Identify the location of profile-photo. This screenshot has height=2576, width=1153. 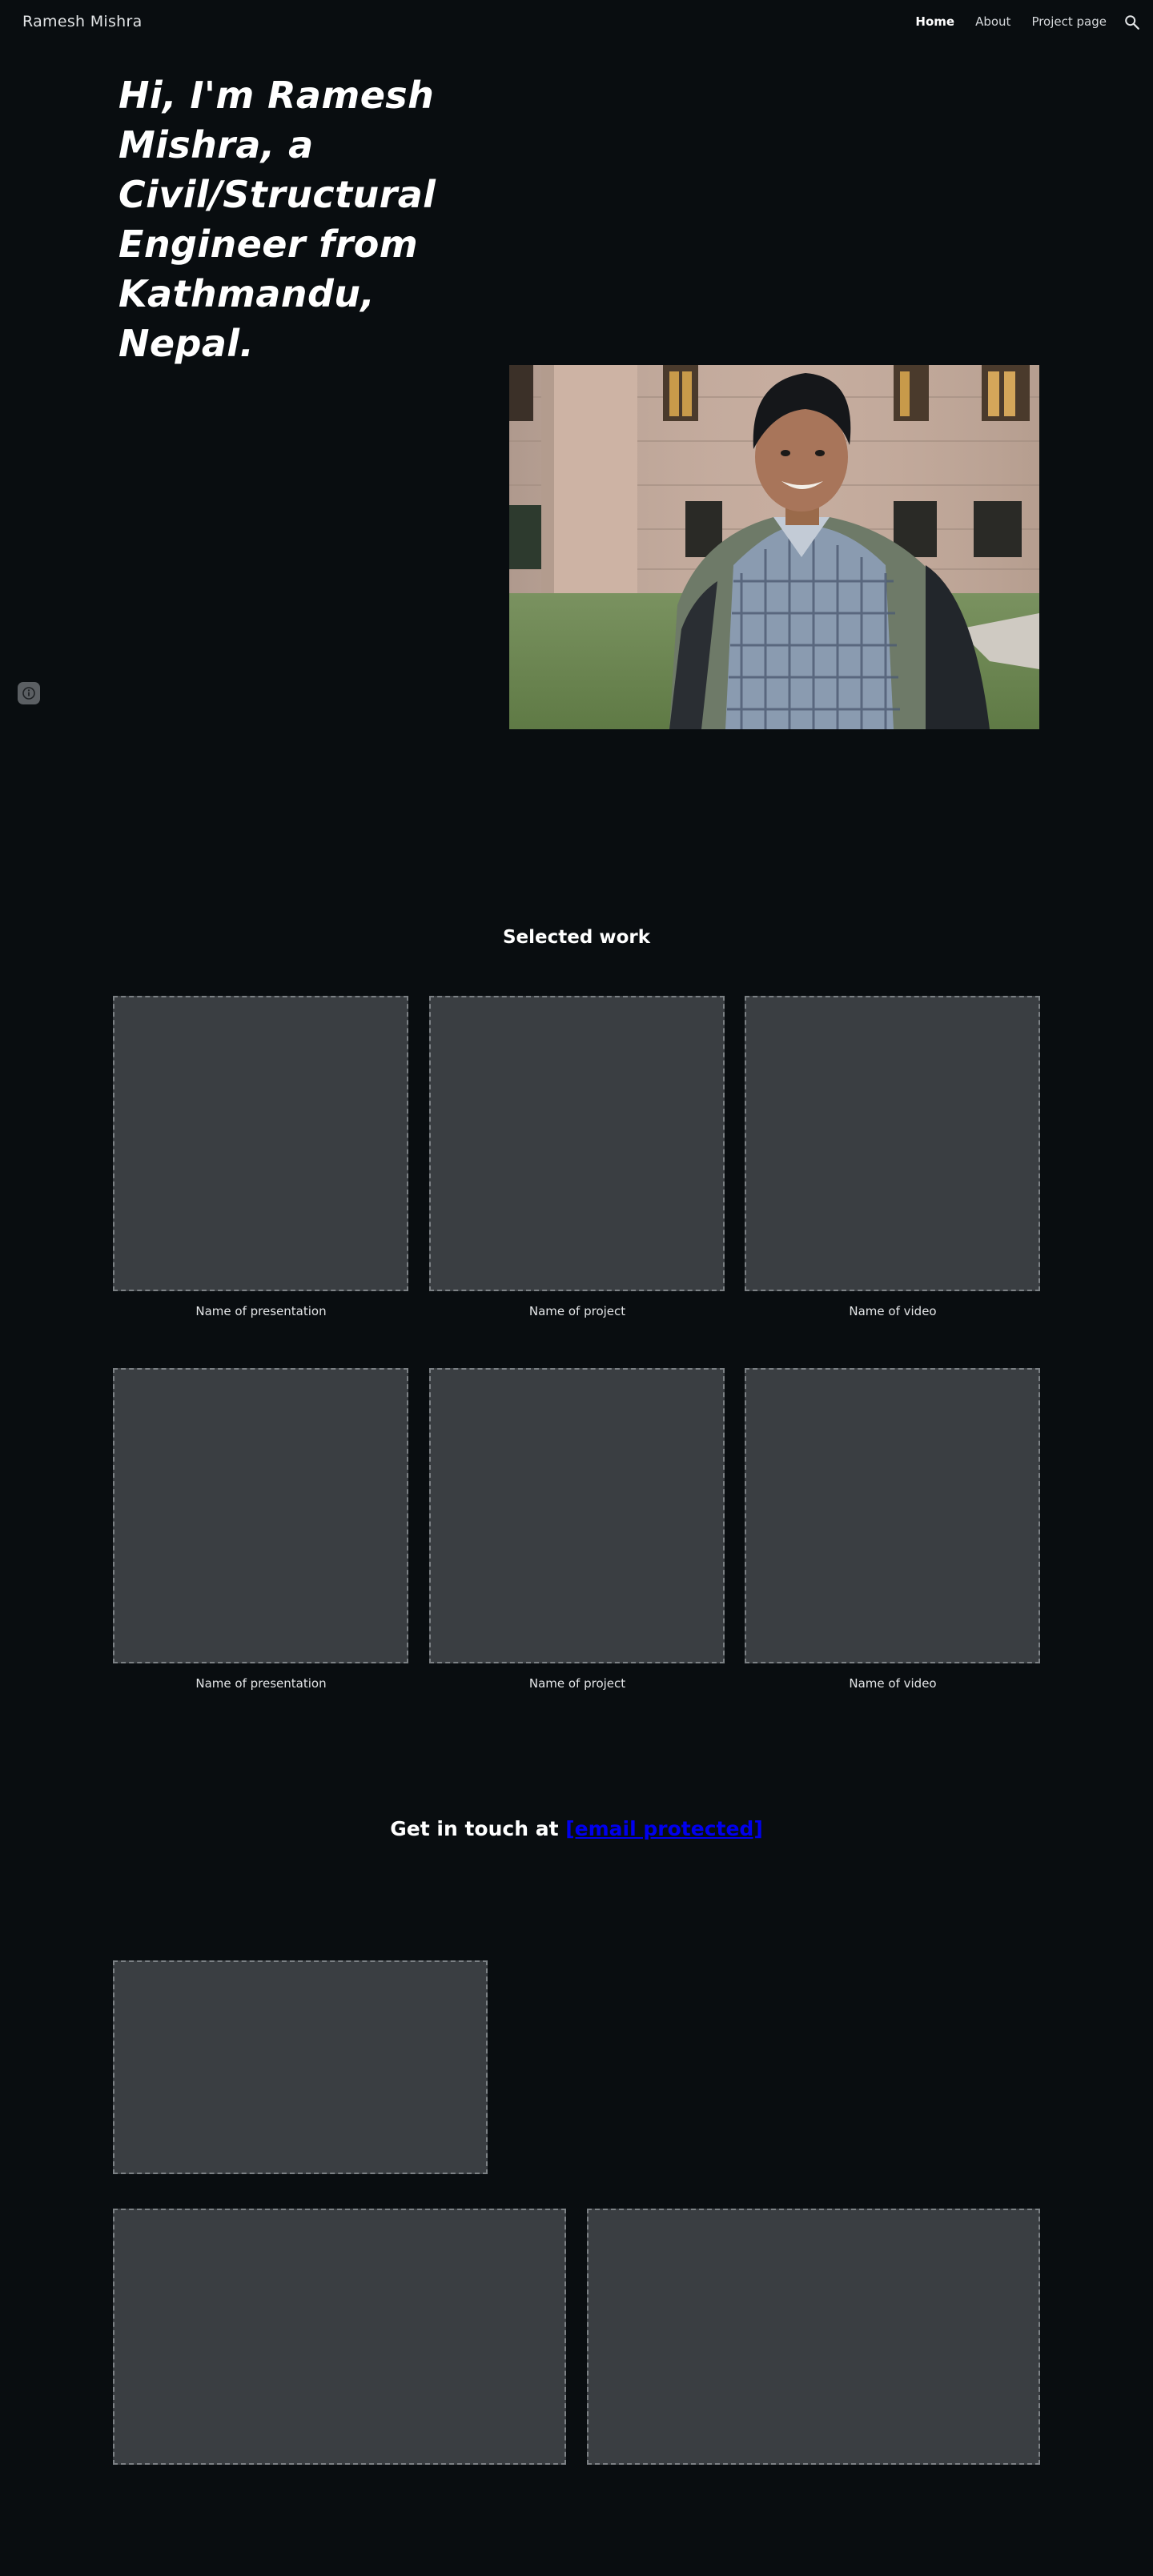
(774, 547).